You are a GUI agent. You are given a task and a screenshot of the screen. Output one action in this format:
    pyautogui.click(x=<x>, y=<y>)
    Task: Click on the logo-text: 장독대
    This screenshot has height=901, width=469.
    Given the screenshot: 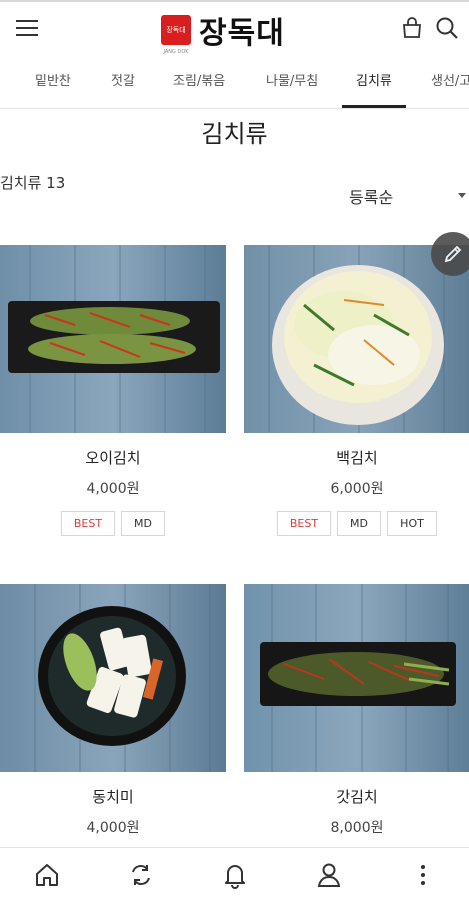 What is the action you would take?
    pyautogui.click(x=242, y=33)
    